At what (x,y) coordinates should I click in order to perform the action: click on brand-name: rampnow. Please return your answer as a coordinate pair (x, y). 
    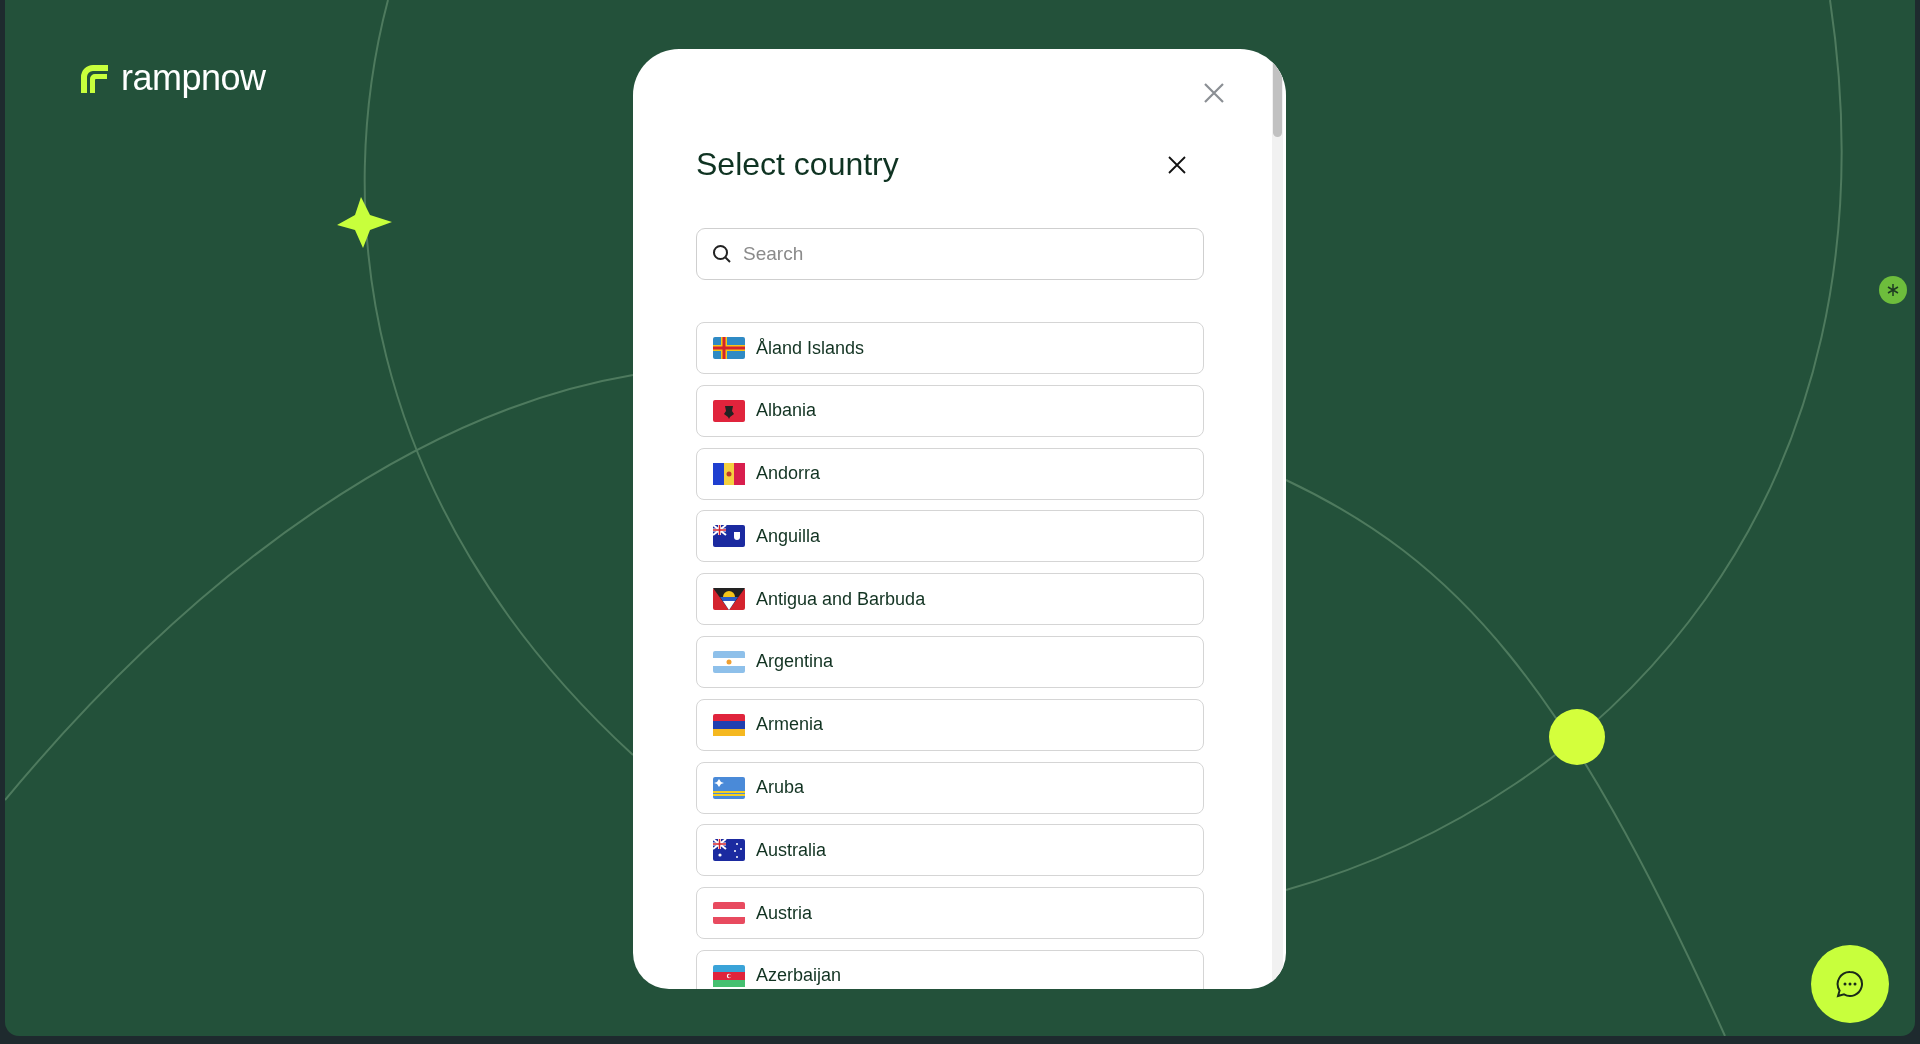
    Looking at the image, I should click on (193, 78).